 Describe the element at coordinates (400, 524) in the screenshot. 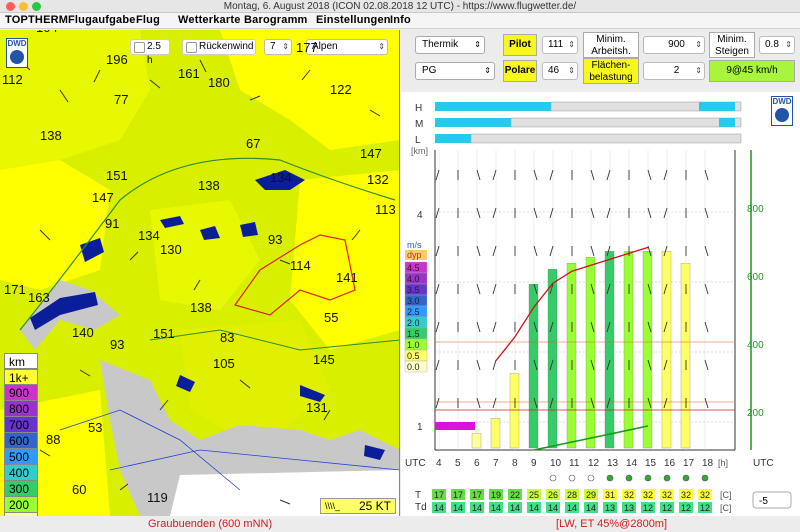

I see `status-bar: Graubuenden (600 mNN) [LW, ET 45%@2800m]` at that location.